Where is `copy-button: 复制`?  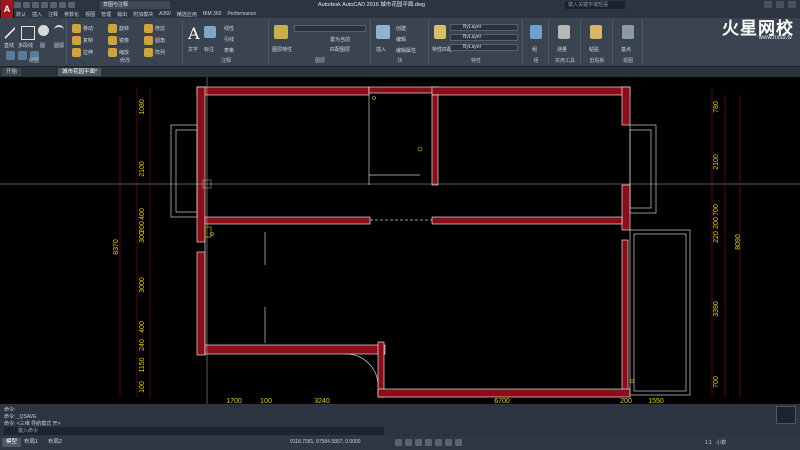
copy-button: 复制 is located at coordinates (88, 40).